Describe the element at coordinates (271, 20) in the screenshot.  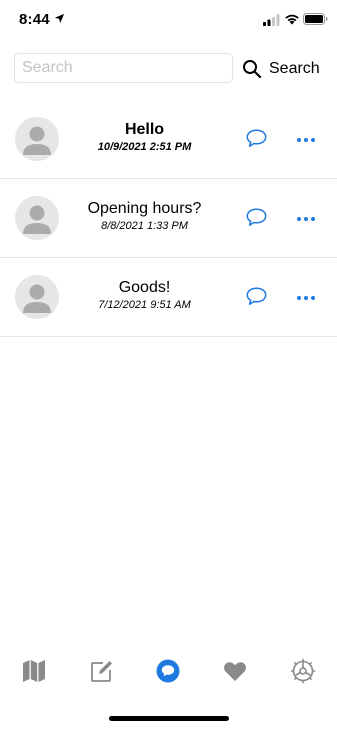
I see `cellular-signal-icon` at that location.